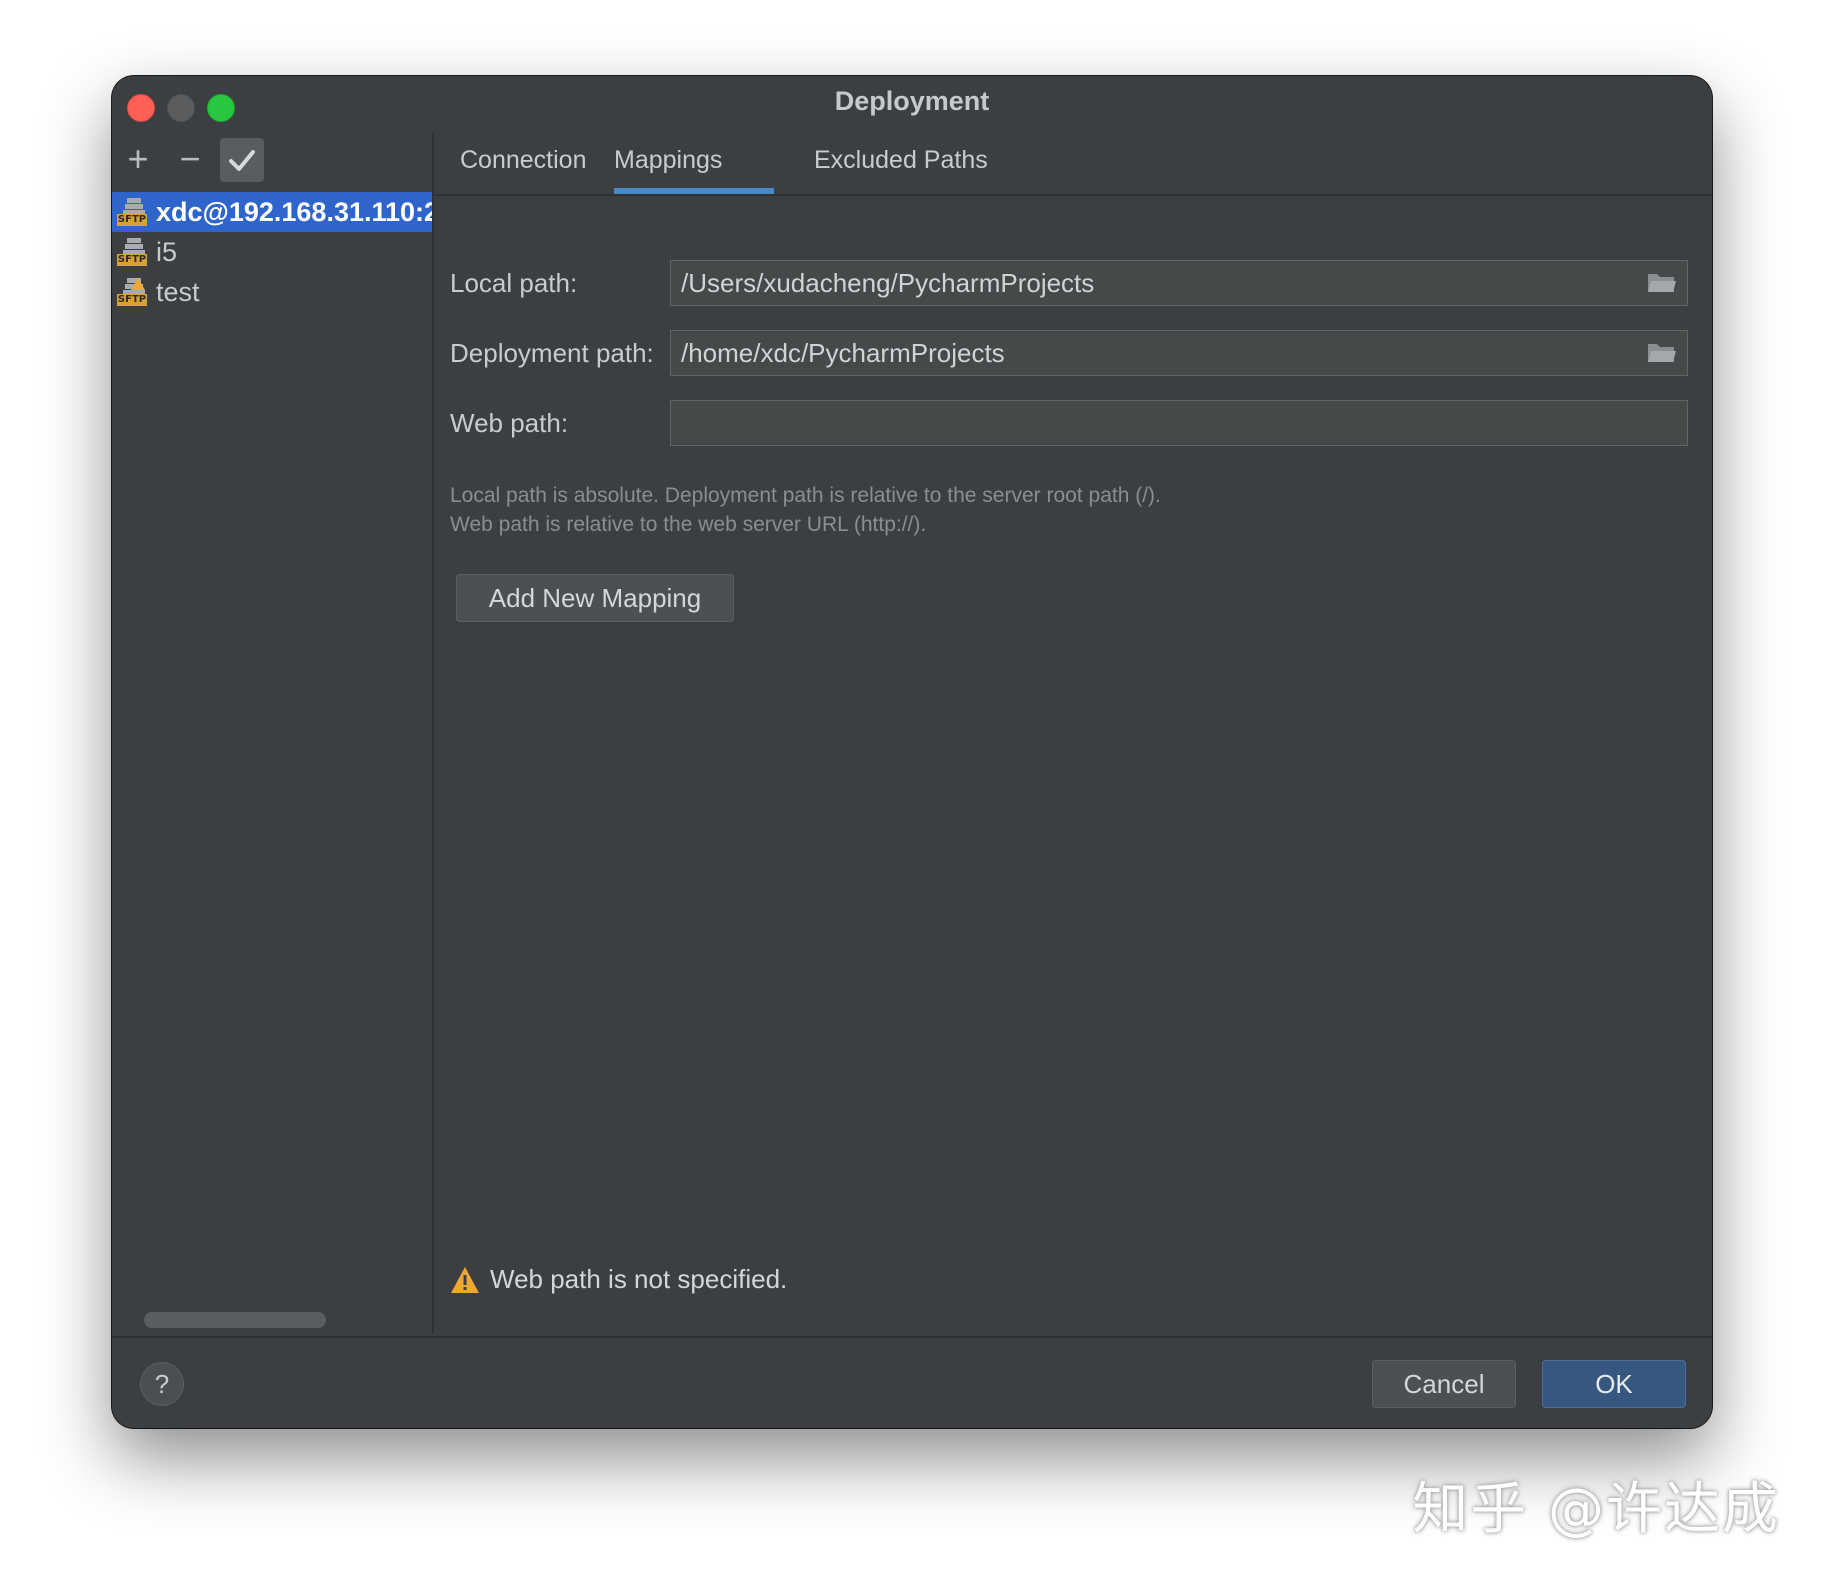 This screenshot has width=1824, height=1576. I want to click on ok-button: OK, so click(1614, 1384).